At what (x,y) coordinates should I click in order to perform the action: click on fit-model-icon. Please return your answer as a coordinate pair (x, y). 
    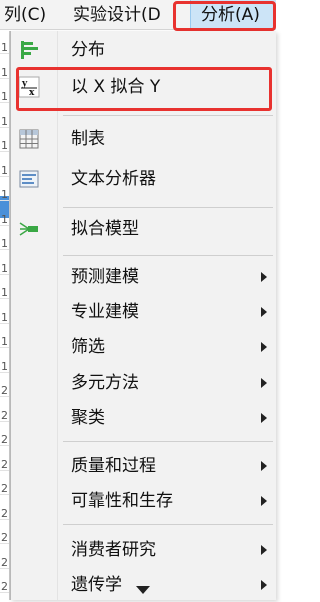
    Looking at the image, I should click on (28, 229).